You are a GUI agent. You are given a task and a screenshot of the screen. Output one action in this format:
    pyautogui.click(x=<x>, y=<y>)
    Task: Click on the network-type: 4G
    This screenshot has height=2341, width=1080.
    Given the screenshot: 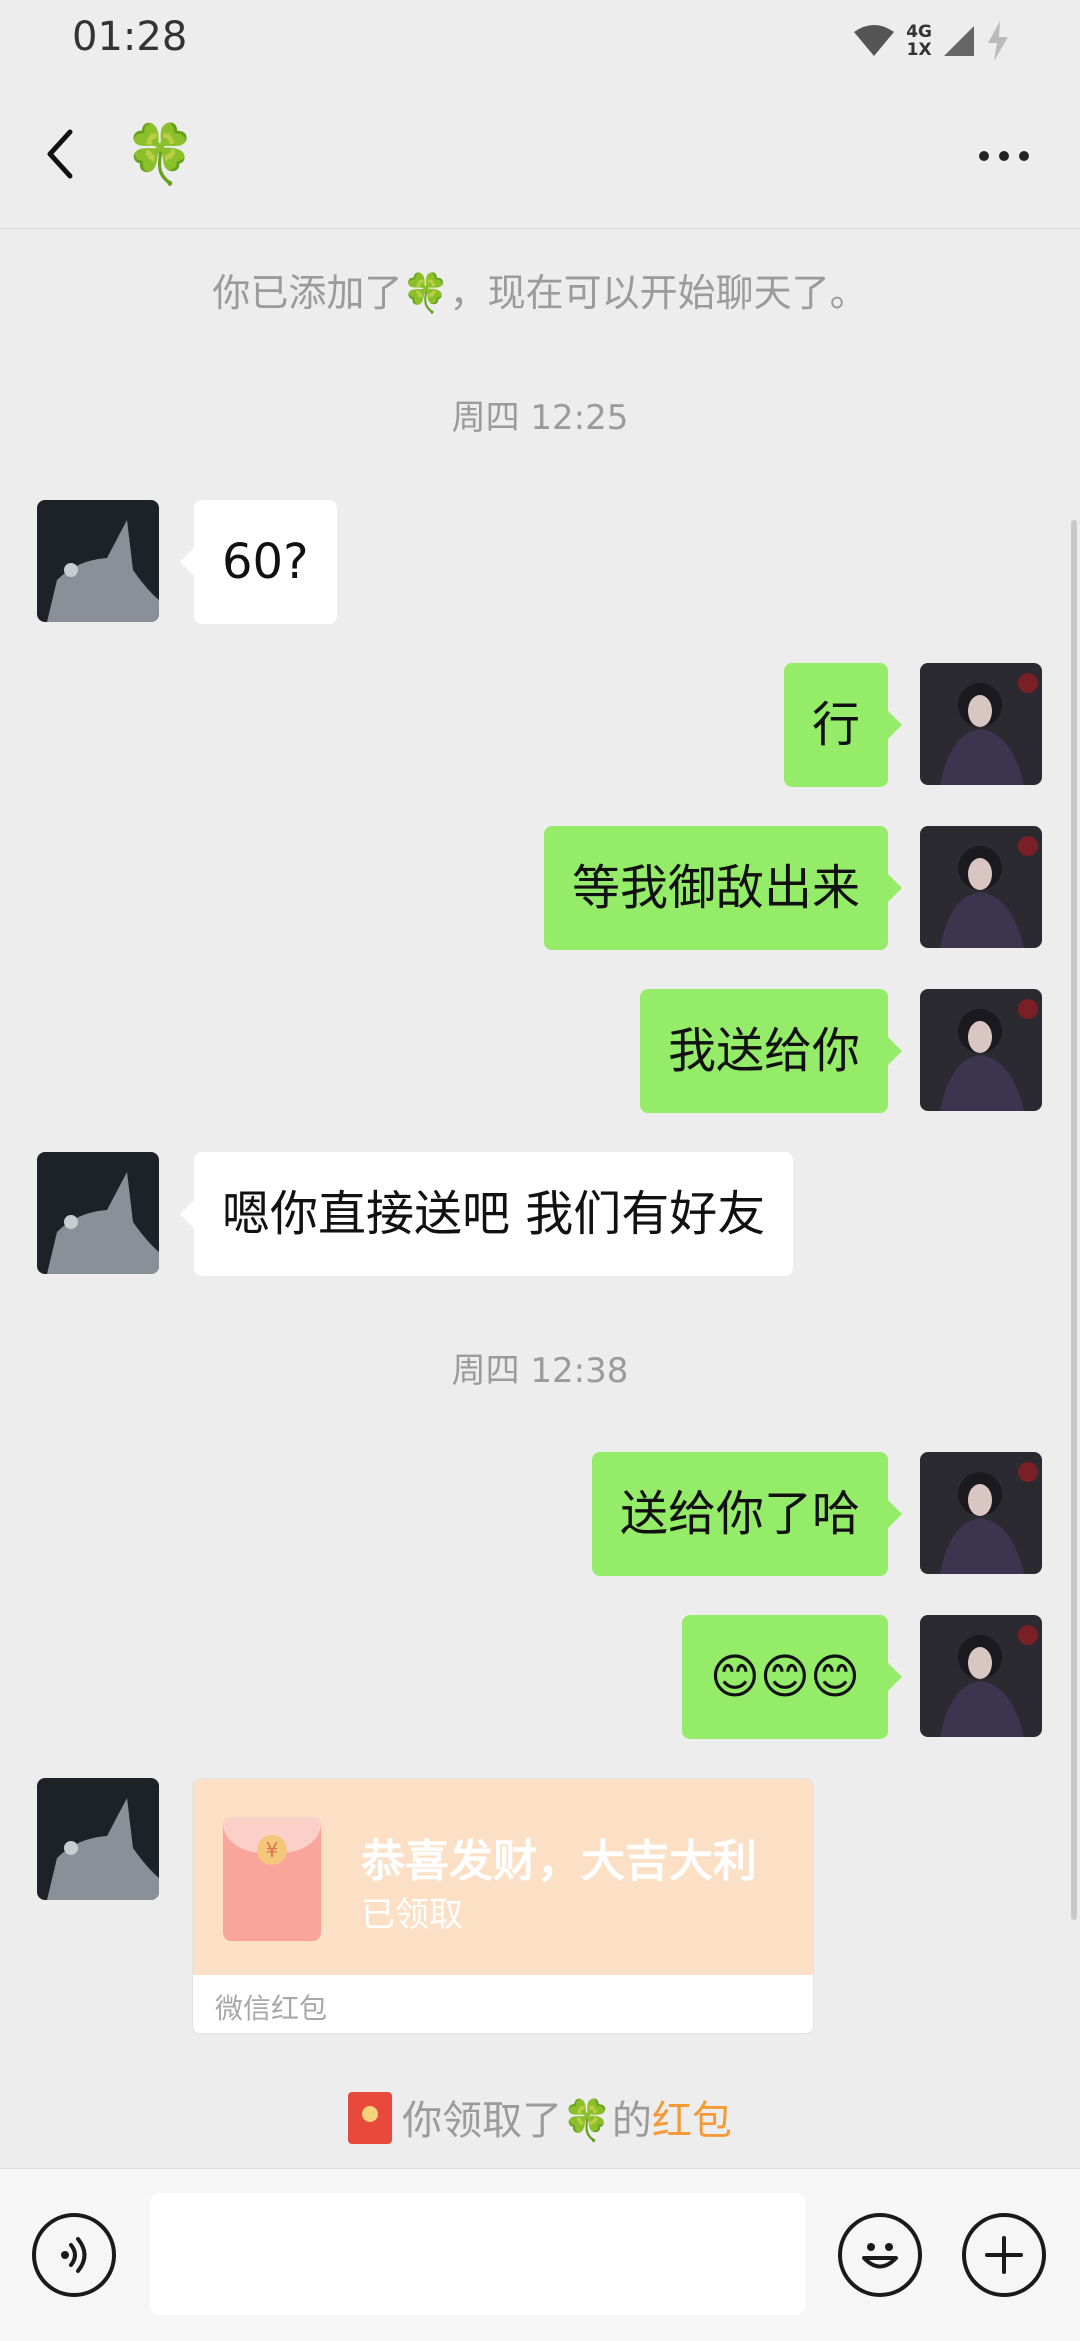 What is the action you would take?
    pyautogui.click(x=919, y=32)
    